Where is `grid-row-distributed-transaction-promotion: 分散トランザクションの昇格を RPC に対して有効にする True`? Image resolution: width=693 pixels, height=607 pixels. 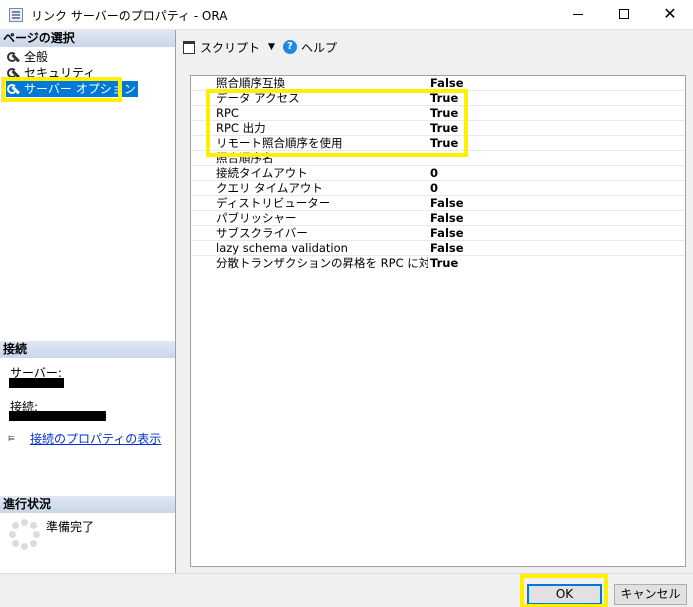
grid-row-distributed-transaction-promotion: 分散トランザクションの昇格を RPC に対して有効にする True is located at coordinates (438, 263).